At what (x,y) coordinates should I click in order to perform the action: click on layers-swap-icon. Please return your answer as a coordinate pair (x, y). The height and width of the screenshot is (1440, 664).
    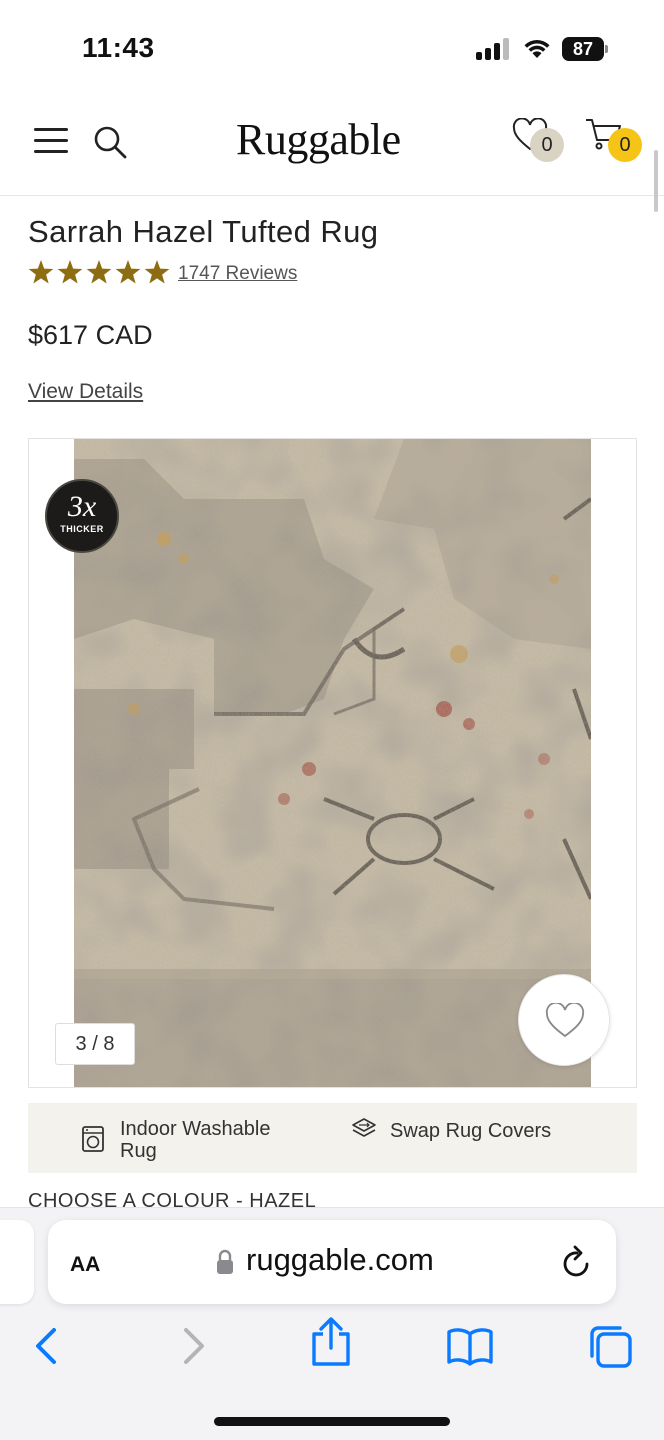
    Looking at the image, I should click on (364, 1127).